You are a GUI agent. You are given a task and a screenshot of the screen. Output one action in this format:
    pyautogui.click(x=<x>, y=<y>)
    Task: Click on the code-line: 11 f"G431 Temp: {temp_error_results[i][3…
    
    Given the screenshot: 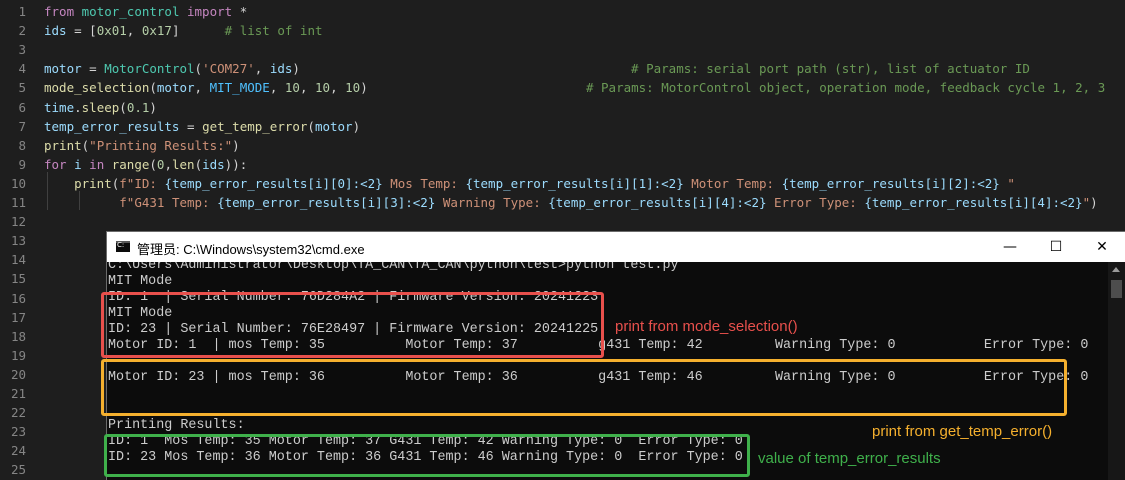 What is the action you would take?
    pyautogui.click(x=562, y=202)
    